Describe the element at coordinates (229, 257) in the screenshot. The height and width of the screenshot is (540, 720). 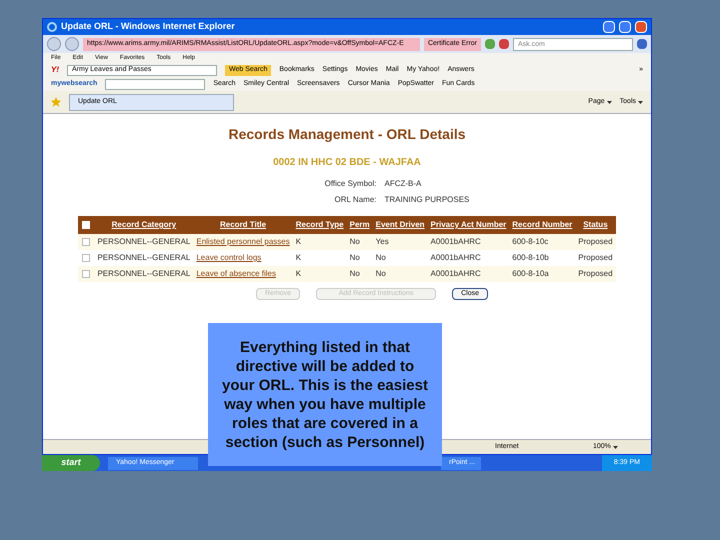
I see `record-title-link: Leave control logs` at that location.